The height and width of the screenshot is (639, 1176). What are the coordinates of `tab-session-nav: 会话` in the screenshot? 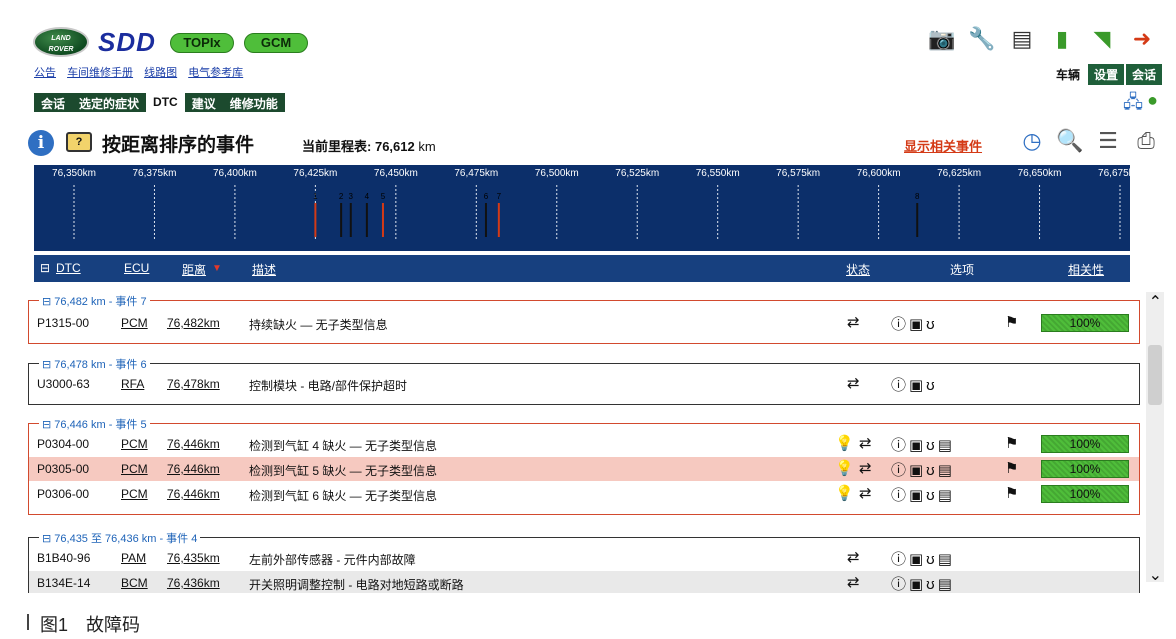 It's located at (53, 102).